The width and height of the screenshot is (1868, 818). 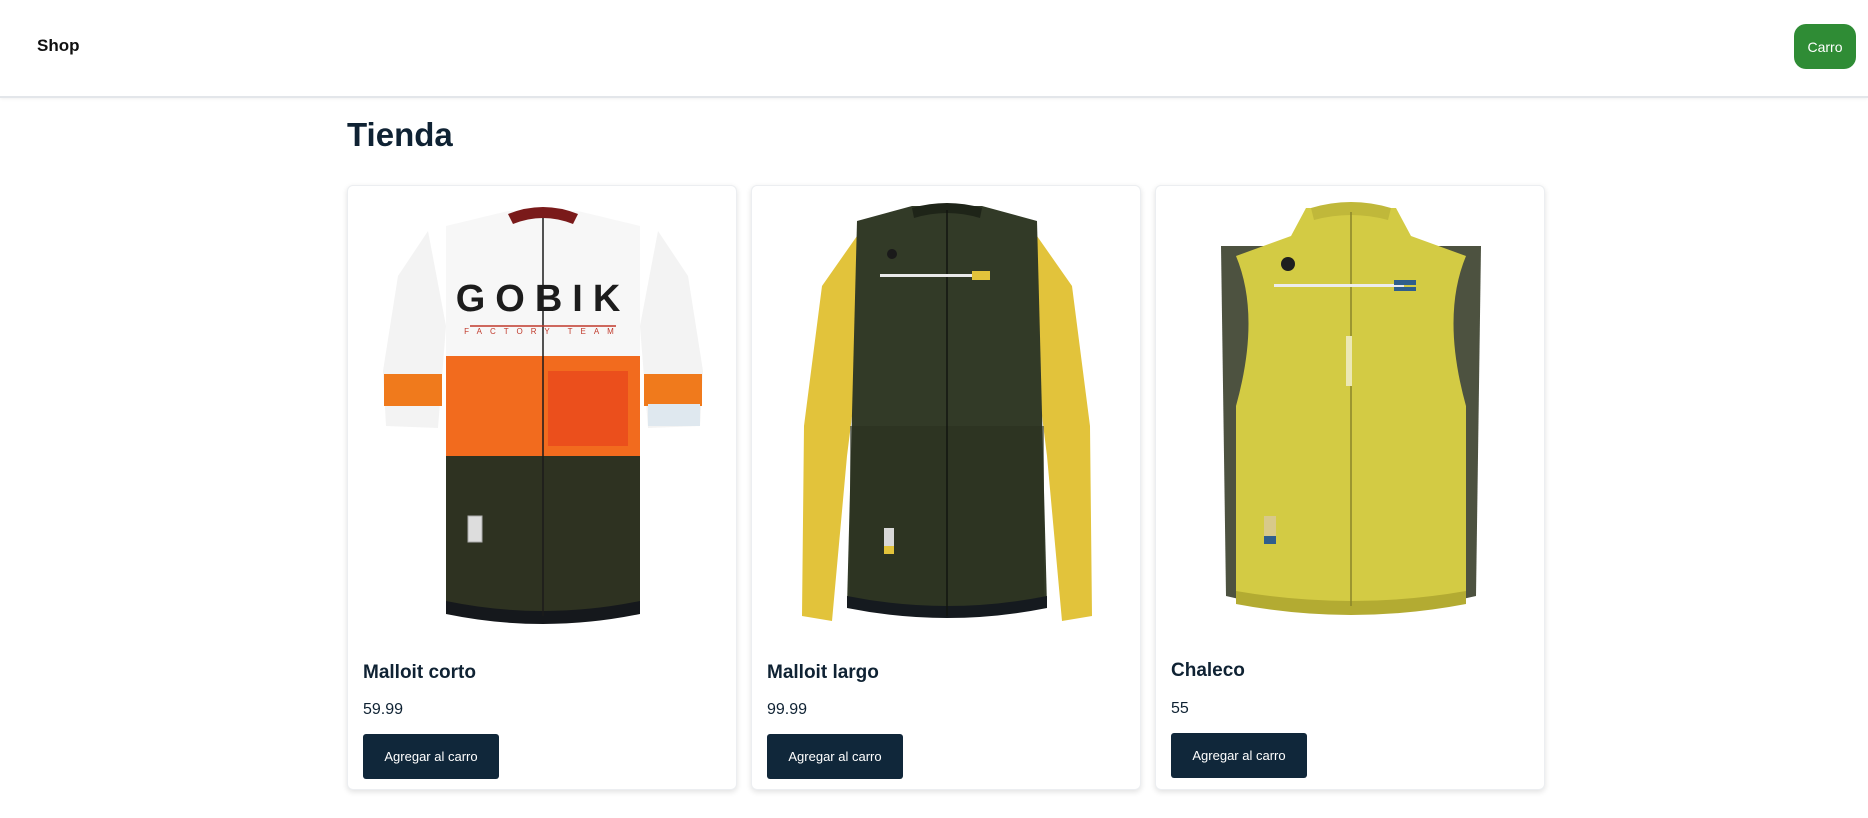 I want to click on product-name: Malloit corto, so click(x=419, y=672).